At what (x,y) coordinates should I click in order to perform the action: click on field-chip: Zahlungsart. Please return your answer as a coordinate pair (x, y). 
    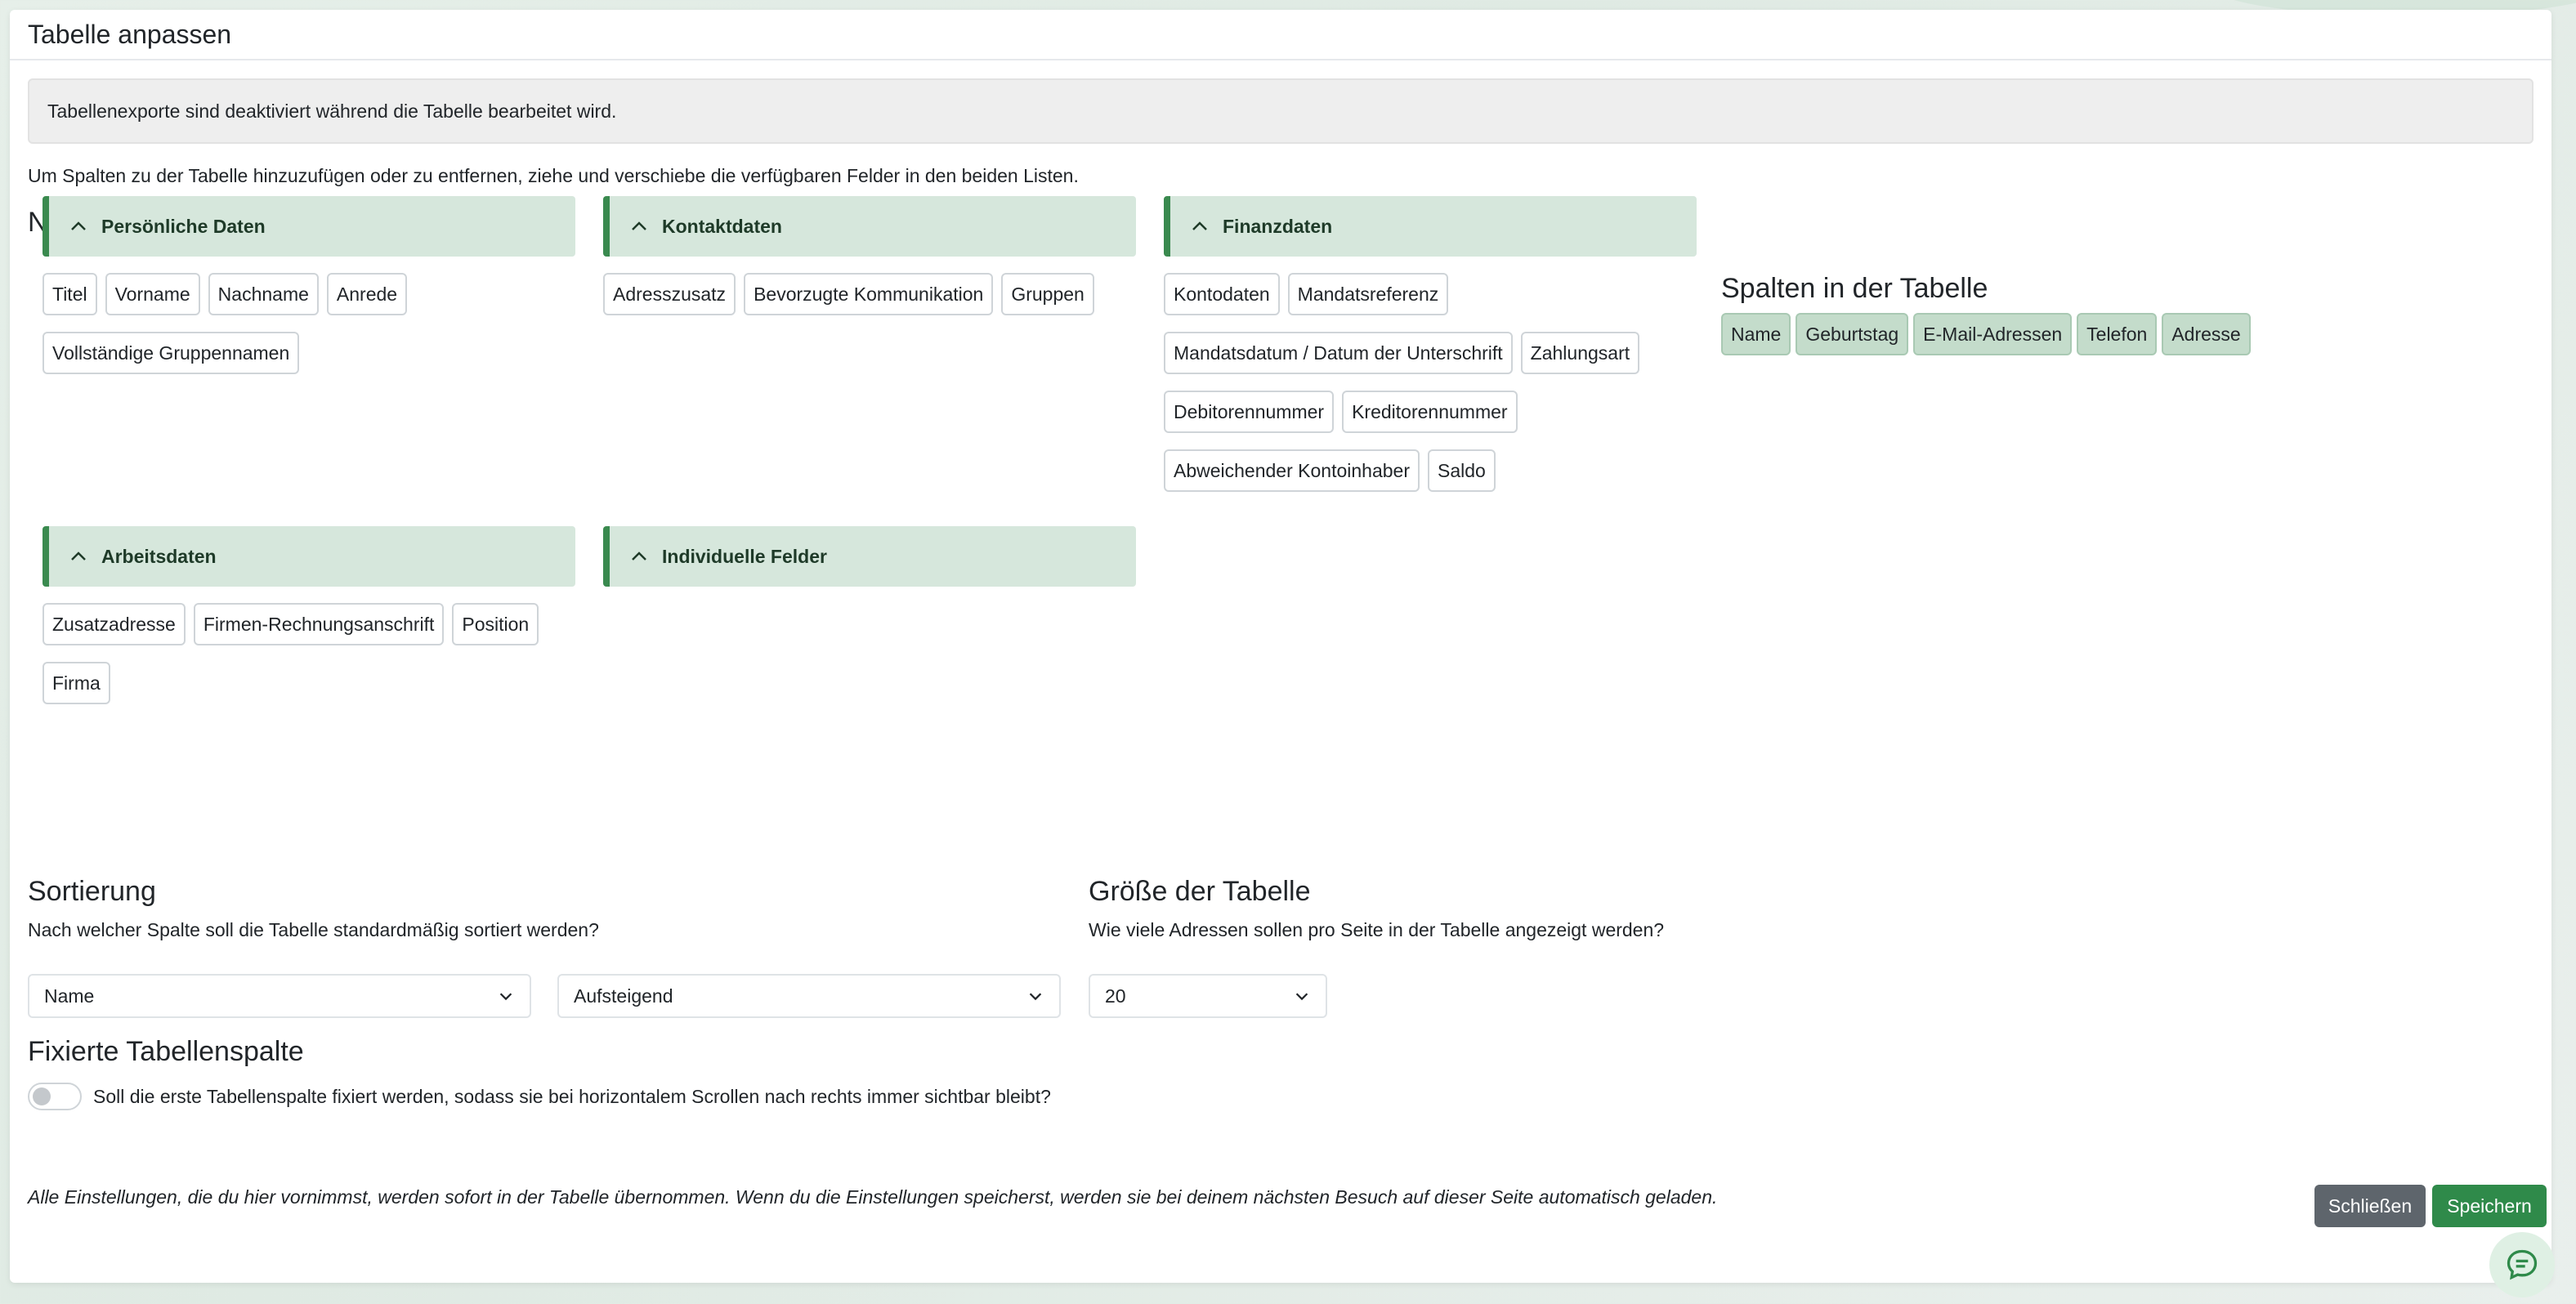
    Looking at the image, I should click on (1580, 353).